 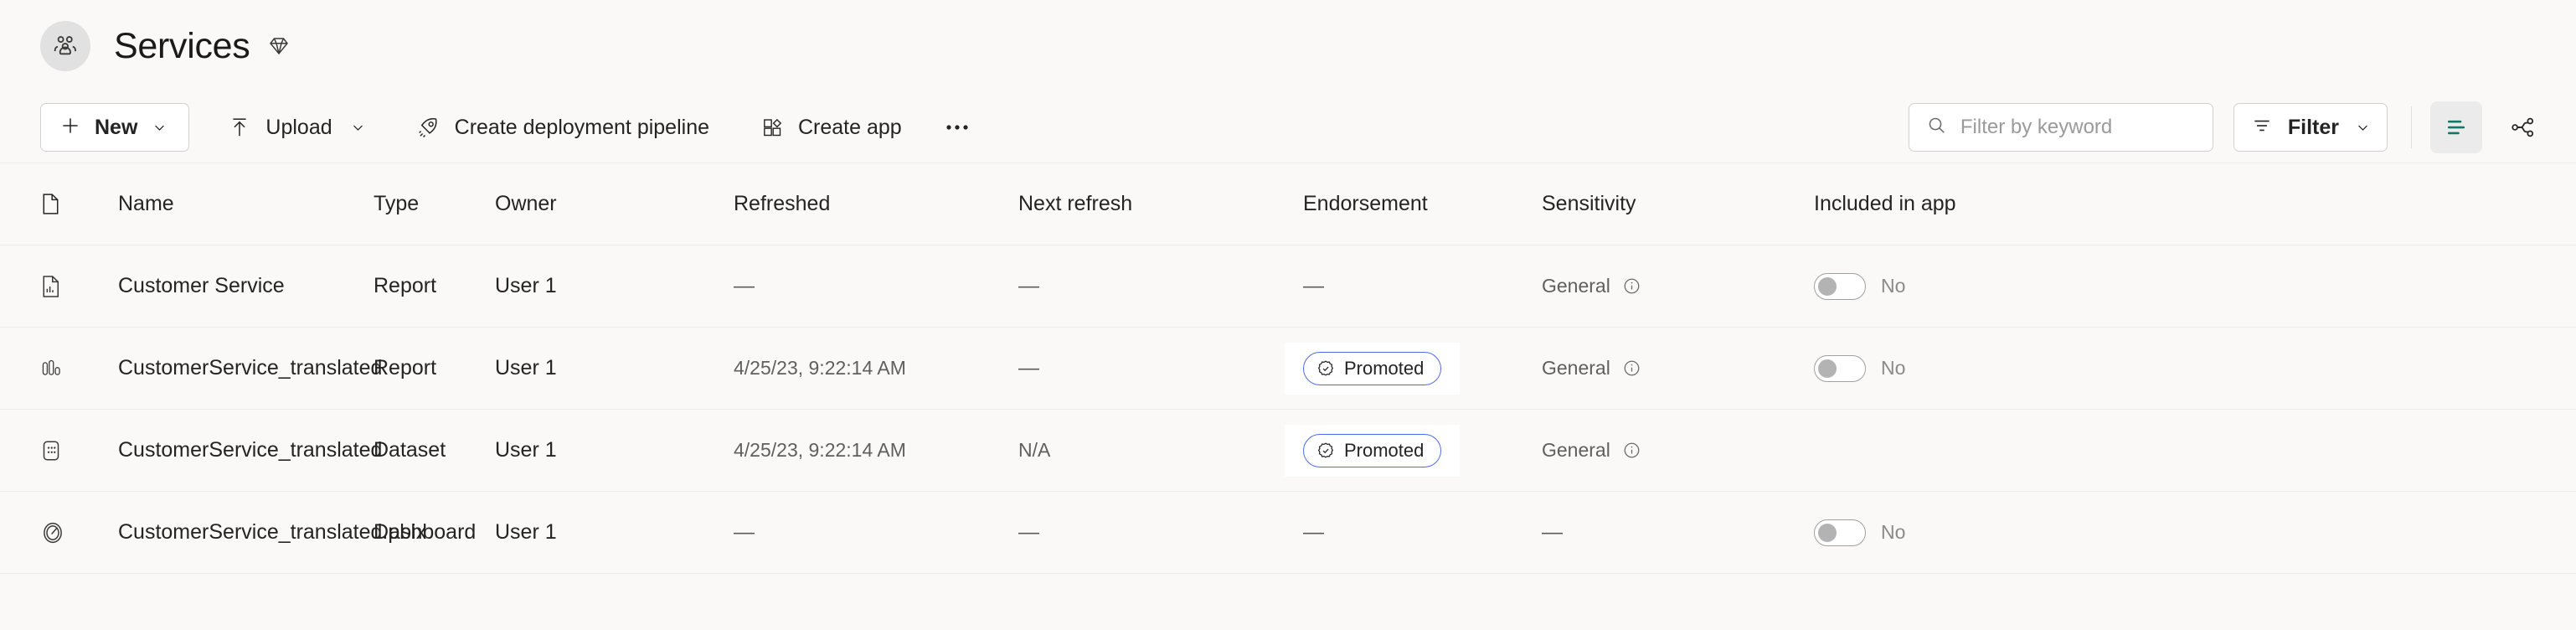 I want to click on row-name: Customer Service, so click(x=227, y=286).